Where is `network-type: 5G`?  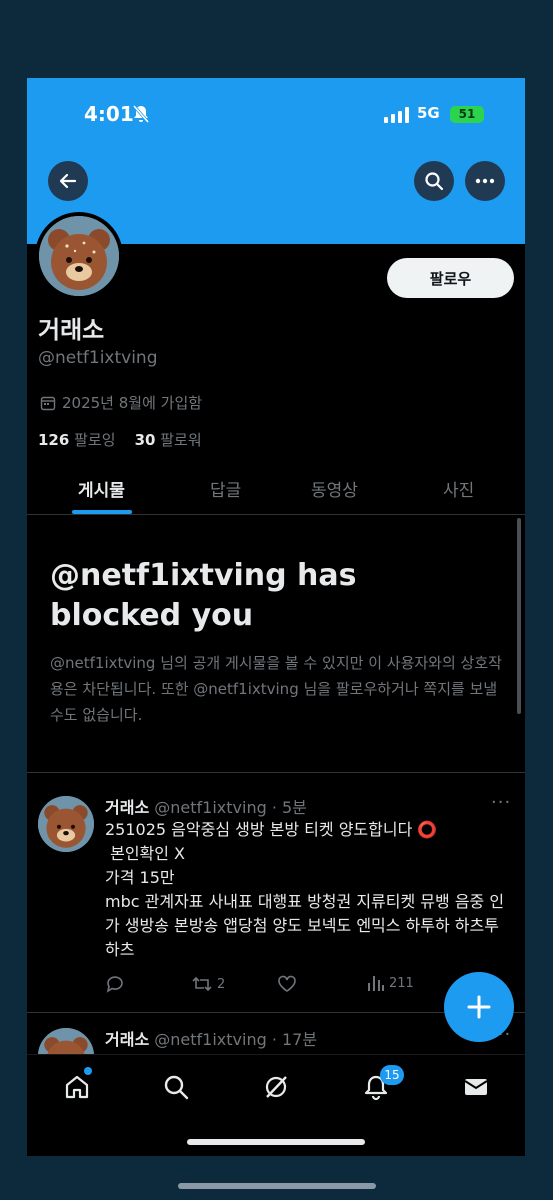
network-type: 5G is located at coordinates (428, 113).